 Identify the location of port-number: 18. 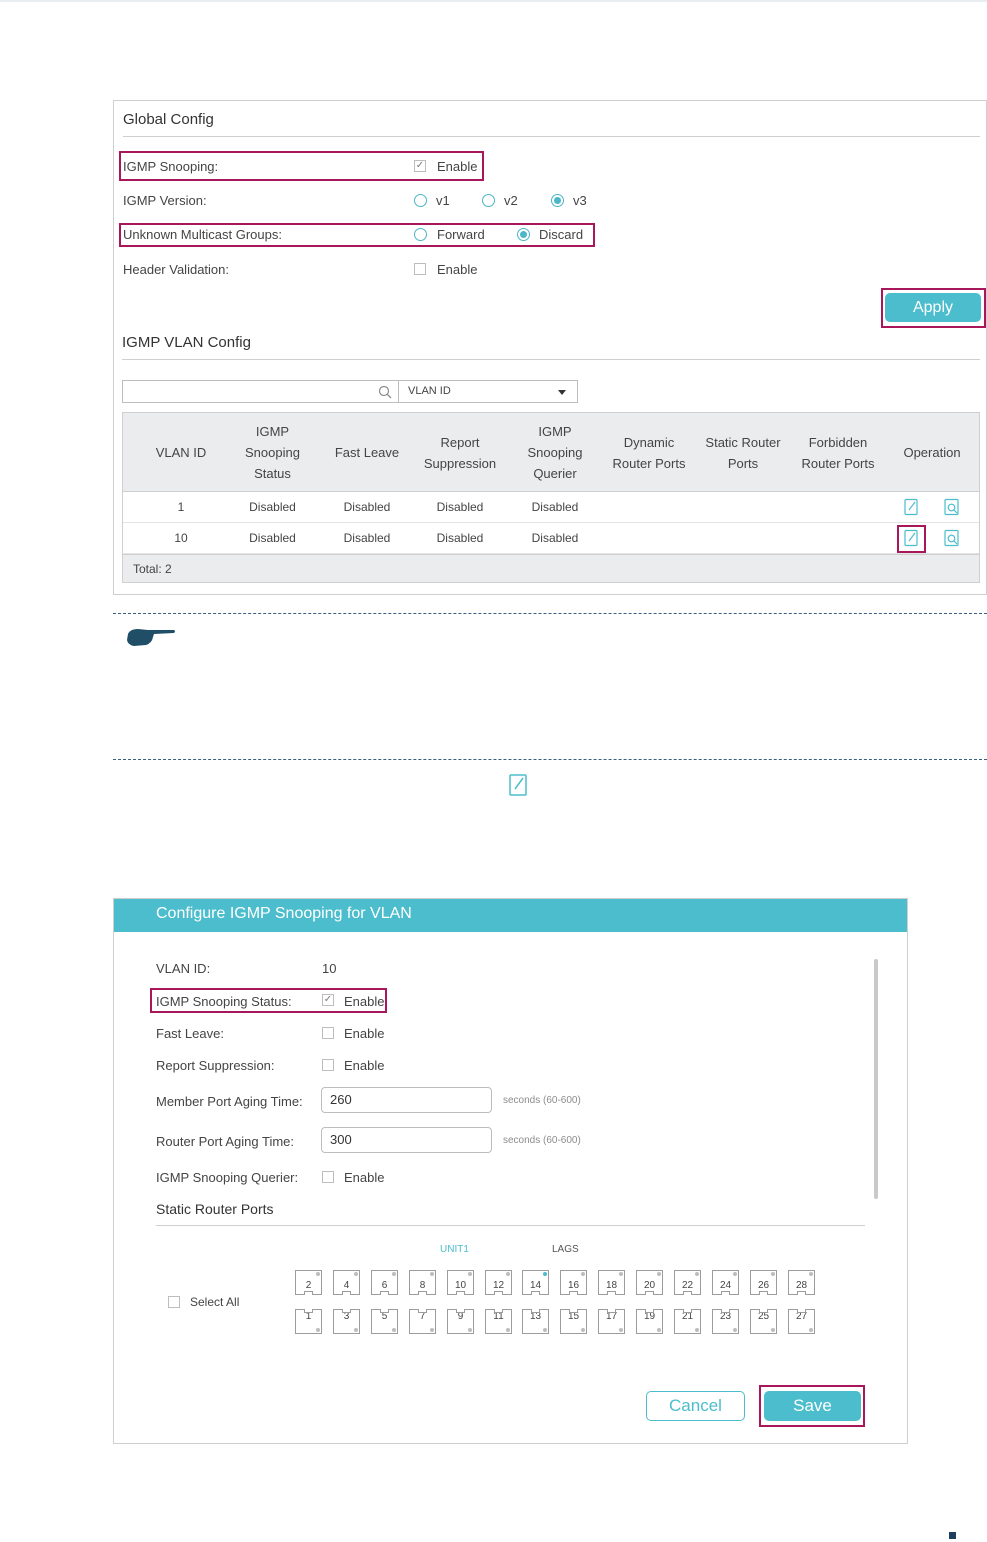
(611, 1285).